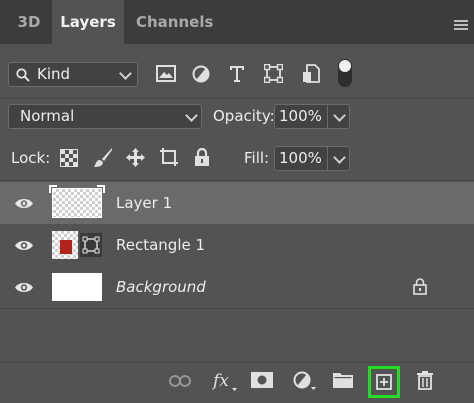  What do you see at coordinates (180, 381) in the screenshot?
I see `link-icon` at bounding box center [180, 381].